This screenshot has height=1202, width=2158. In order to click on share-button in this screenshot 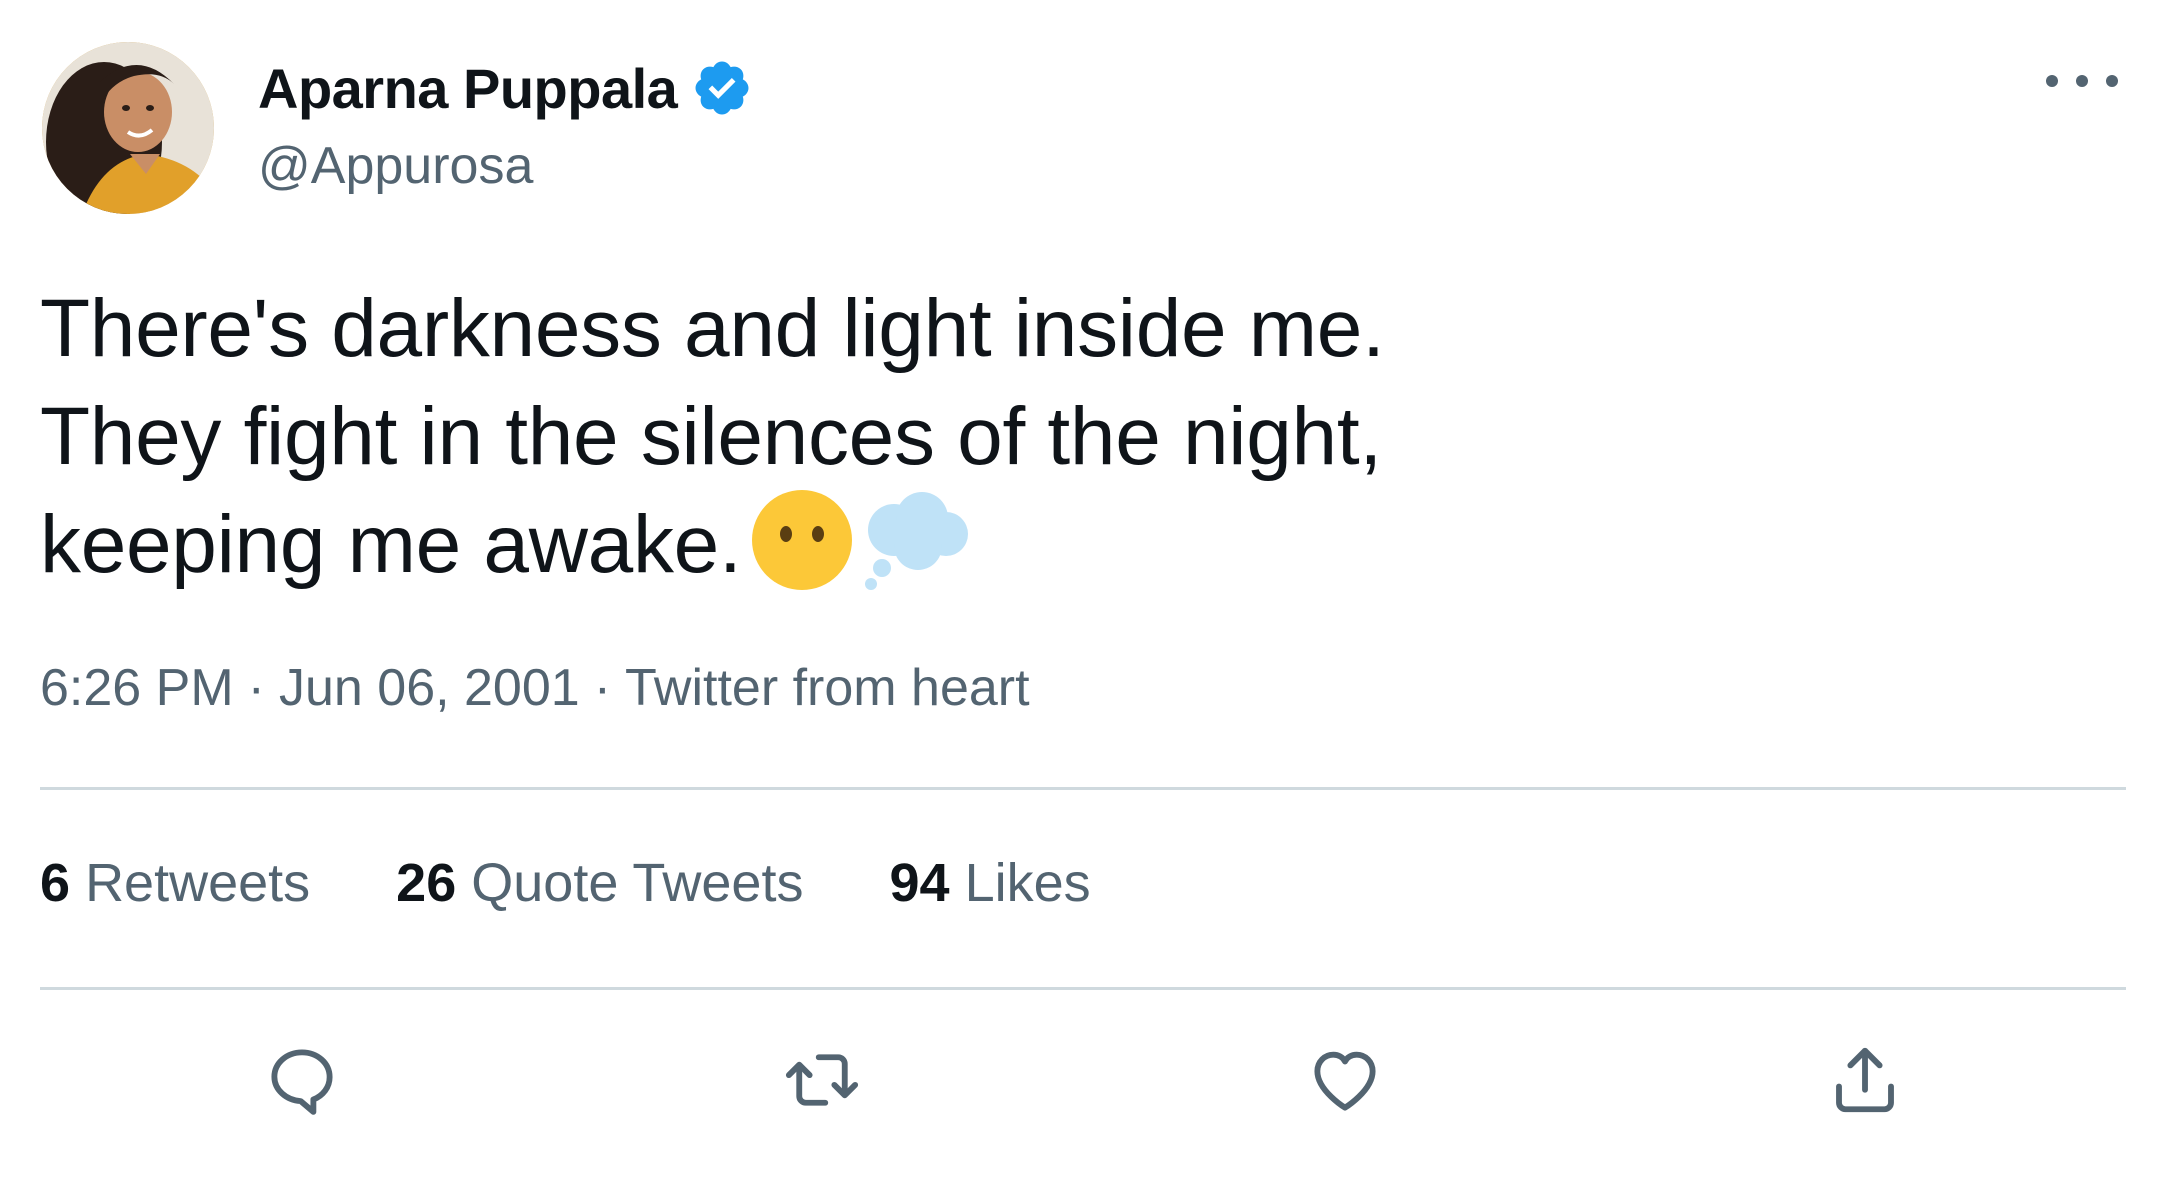, I will do `click(1865, 1080)`.